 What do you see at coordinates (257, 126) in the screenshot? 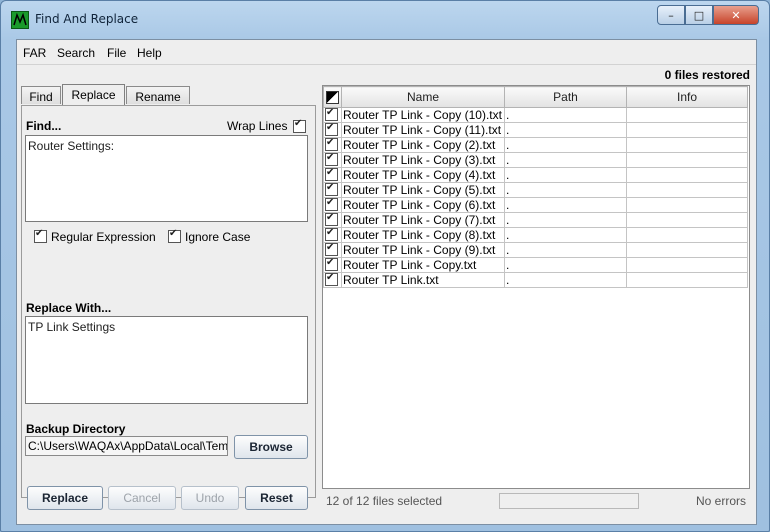
I see `wrap-lines-label: Wrap Lines` at bounding box center [257, 126].